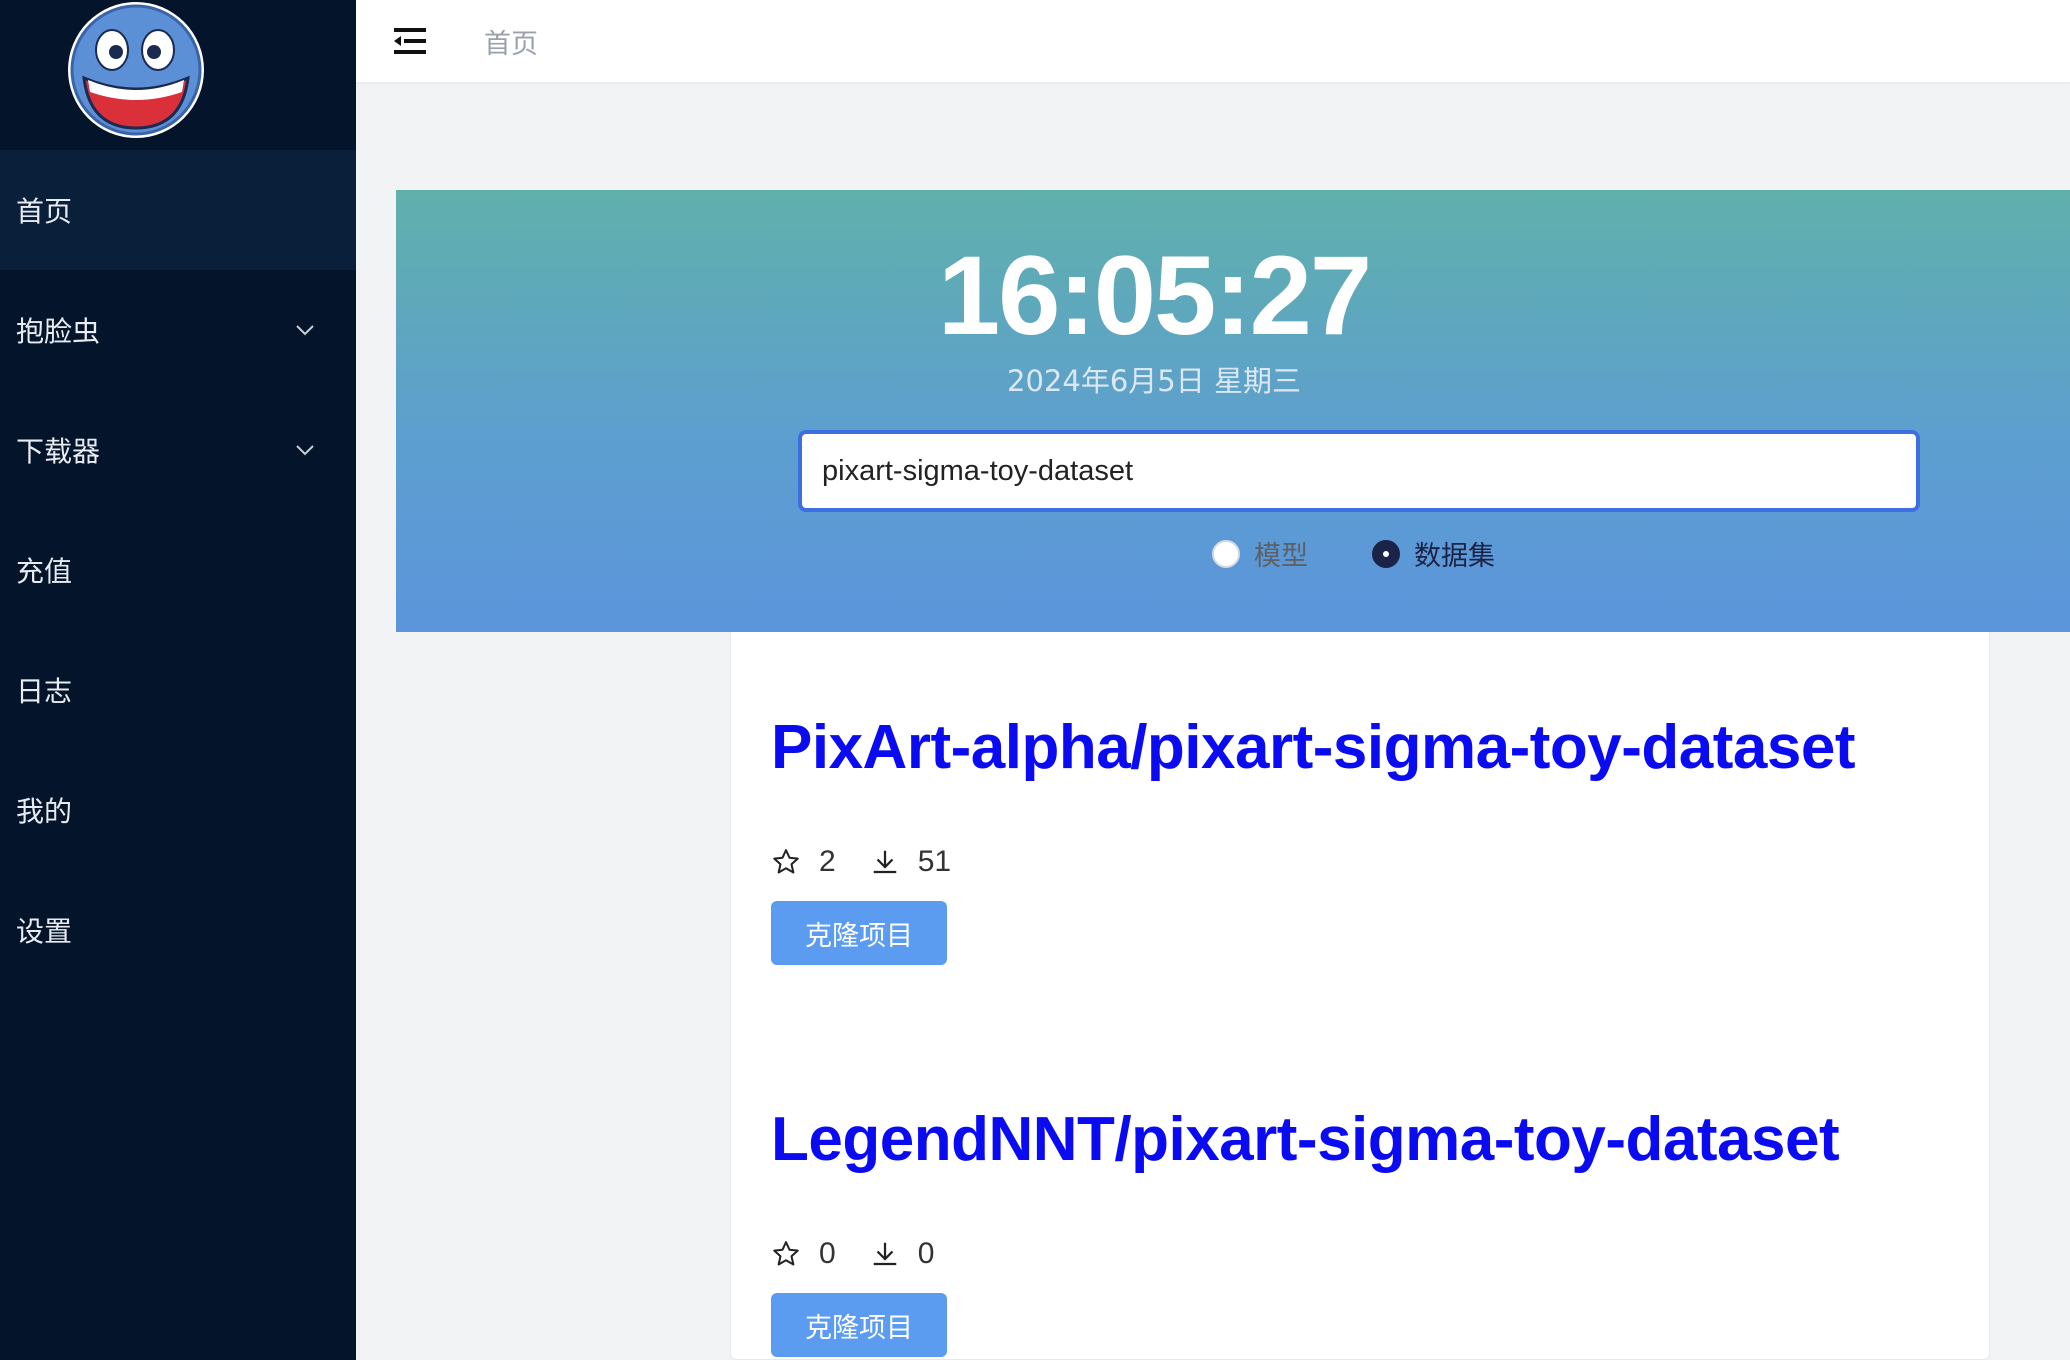 This screenshot has width=2070, height=1360. I want to click on clock-date: 2024年6月5日 星期三, so click(1154, 381).